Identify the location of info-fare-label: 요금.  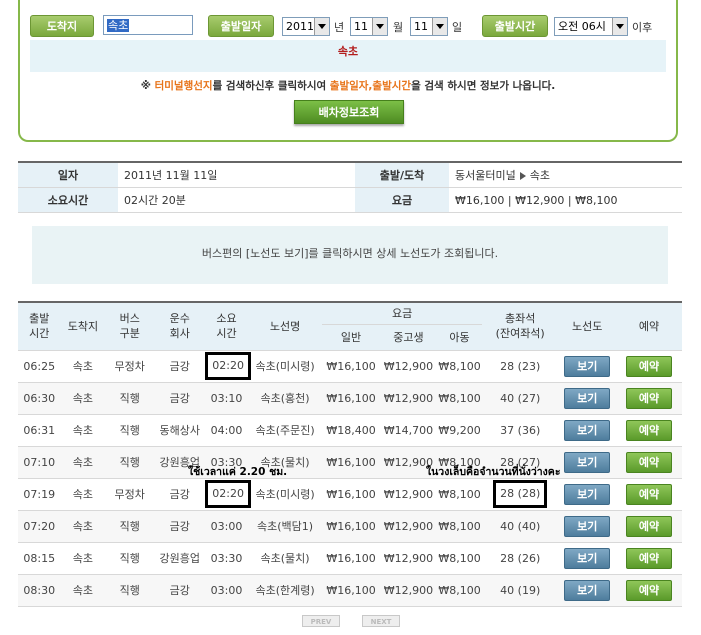
(402, 200).